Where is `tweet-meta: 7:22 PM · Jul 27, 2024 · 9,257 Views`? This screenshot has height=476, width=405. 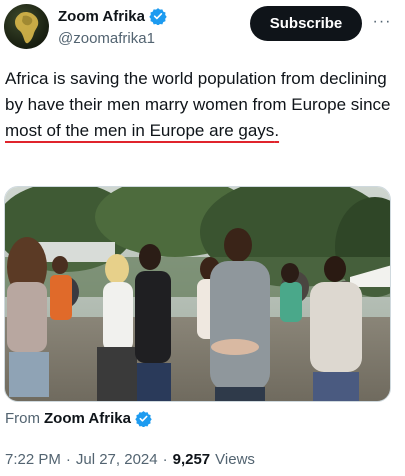
tweet-meta: 7:22 PM · Jul 27, 2024 · 9,257 Views is located at coordinates (130, 459).